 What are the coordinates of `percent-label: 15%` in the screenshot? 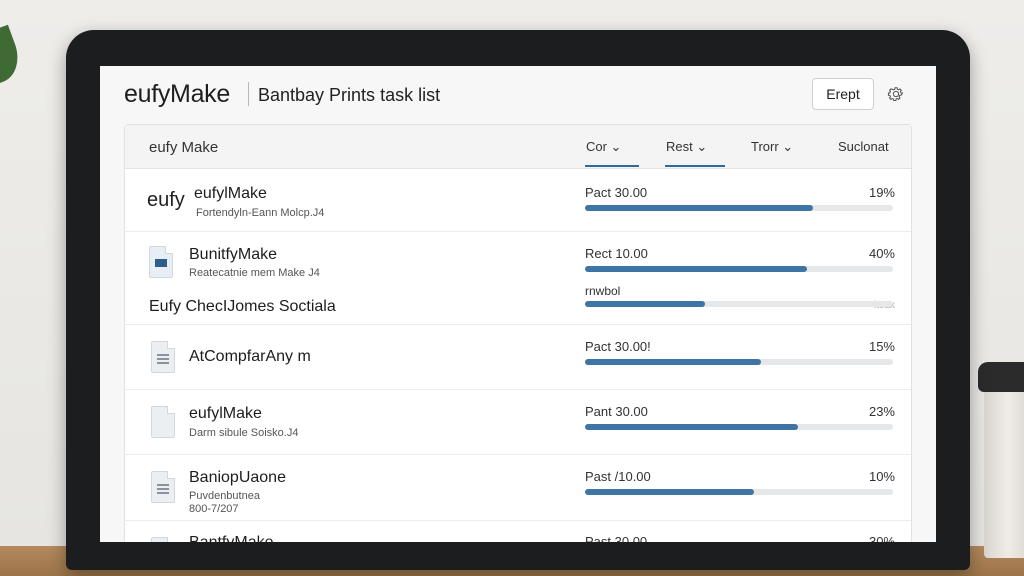 It's located at (881, 346).